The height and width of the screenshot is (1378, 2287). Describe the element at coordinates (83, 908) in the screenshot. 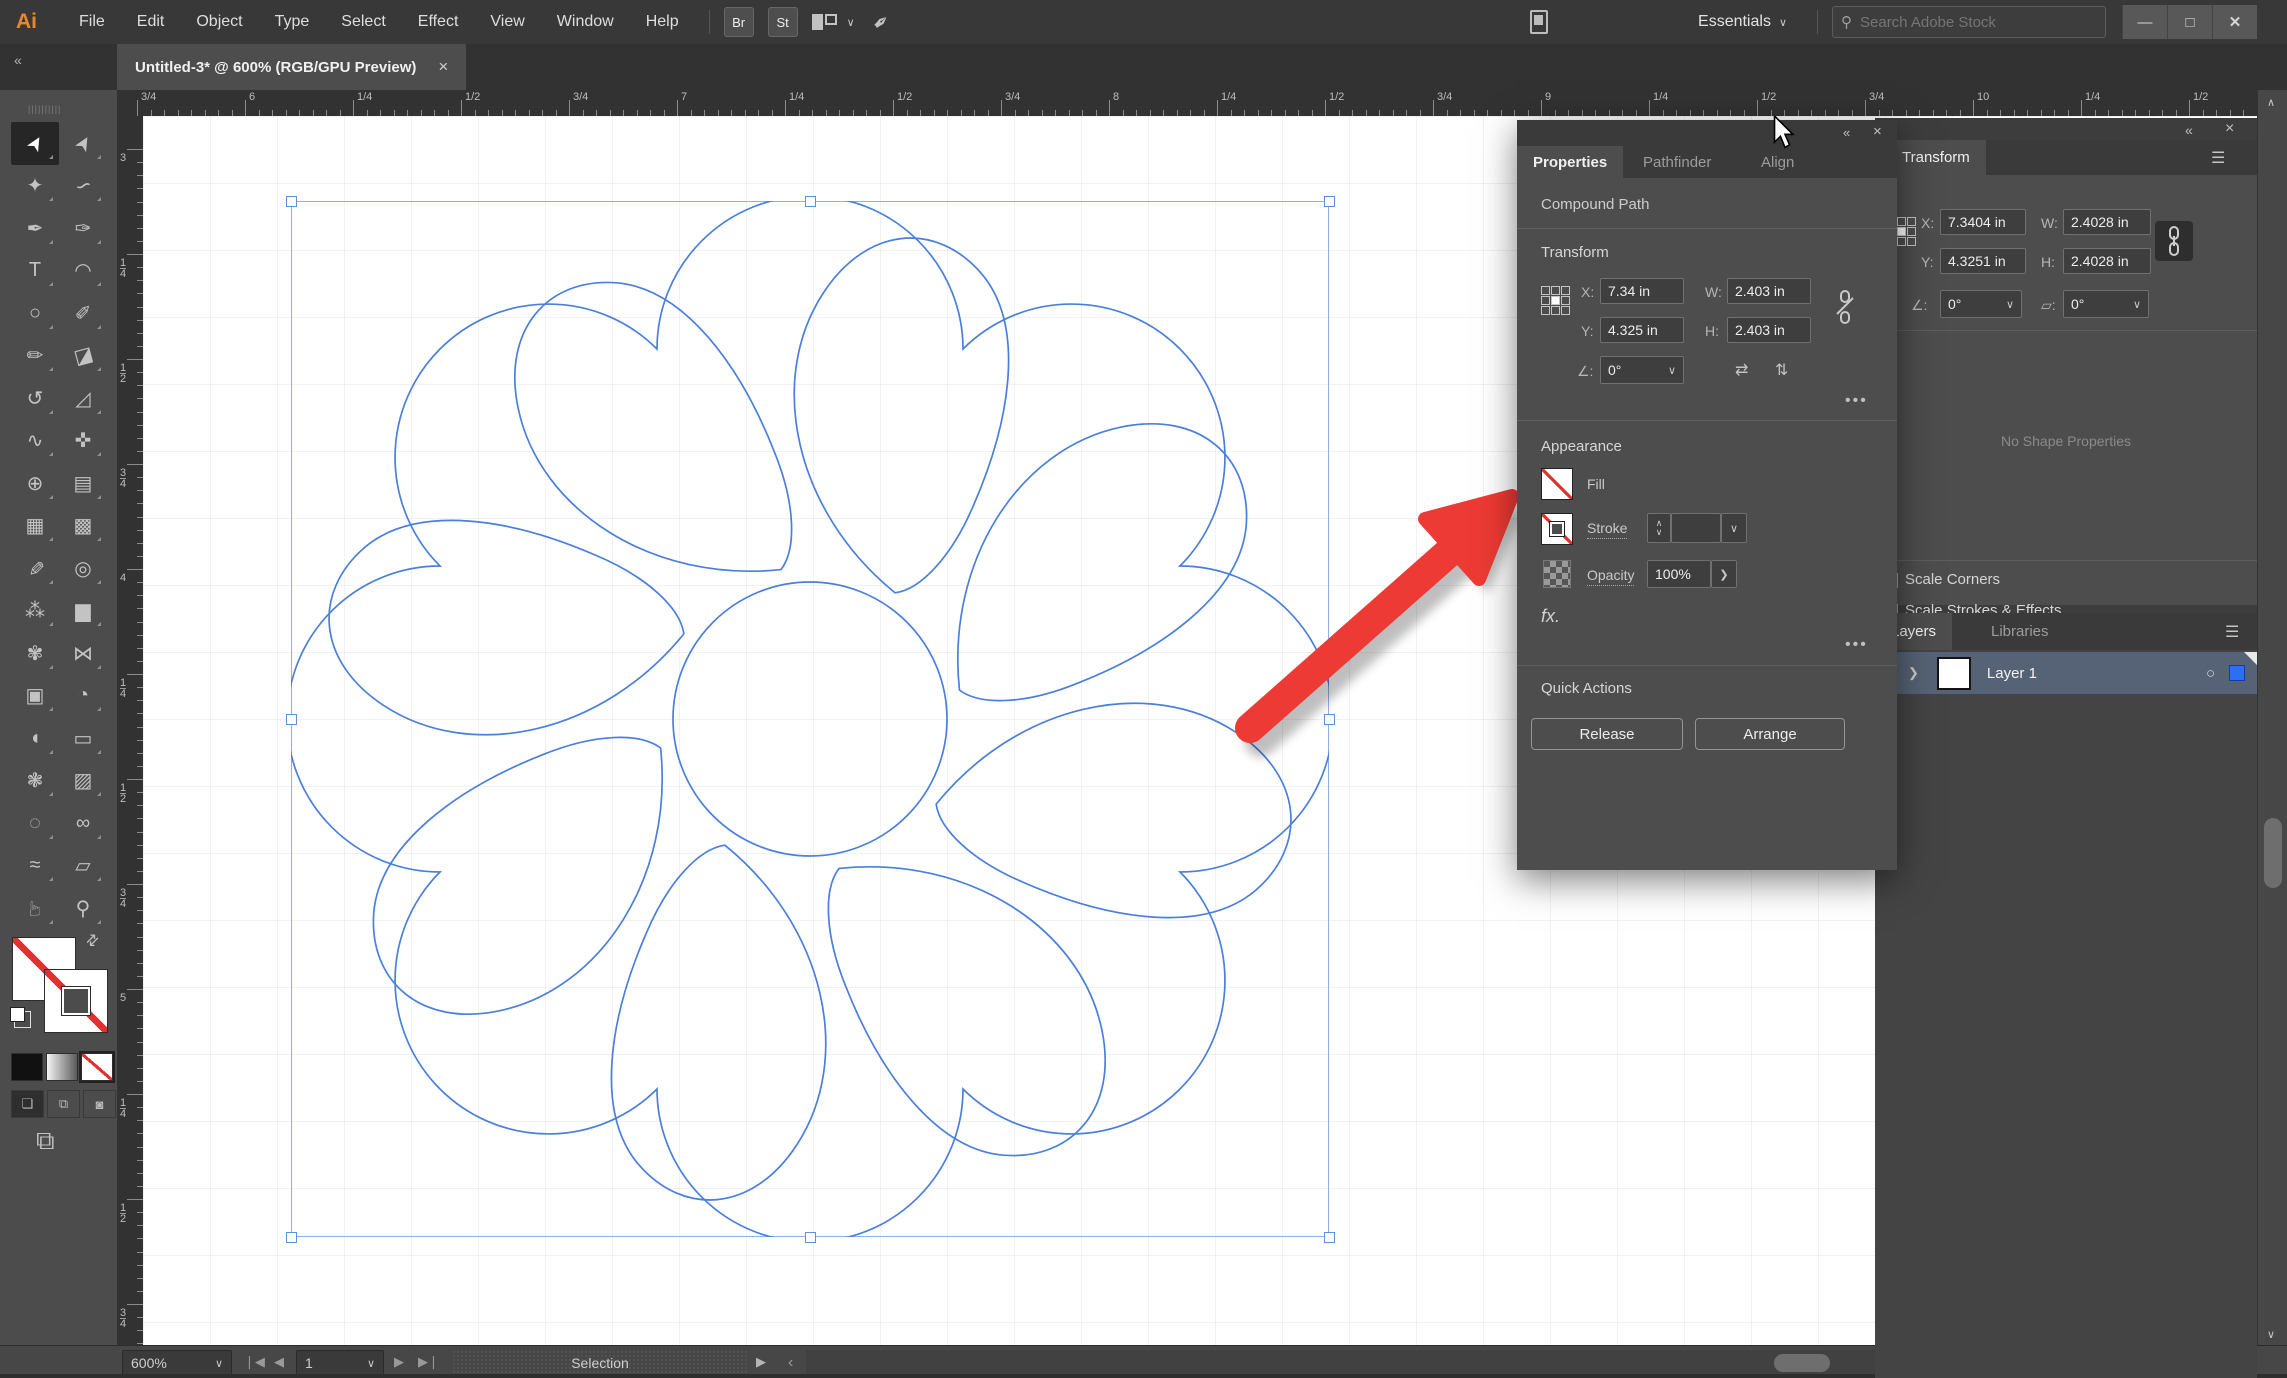

I see `zoom-tool: ⚲` at that location.